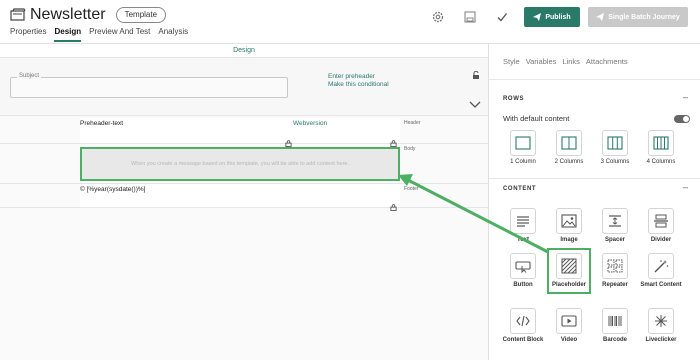  I want to click on subject-input: Subject, so click(149, 85).